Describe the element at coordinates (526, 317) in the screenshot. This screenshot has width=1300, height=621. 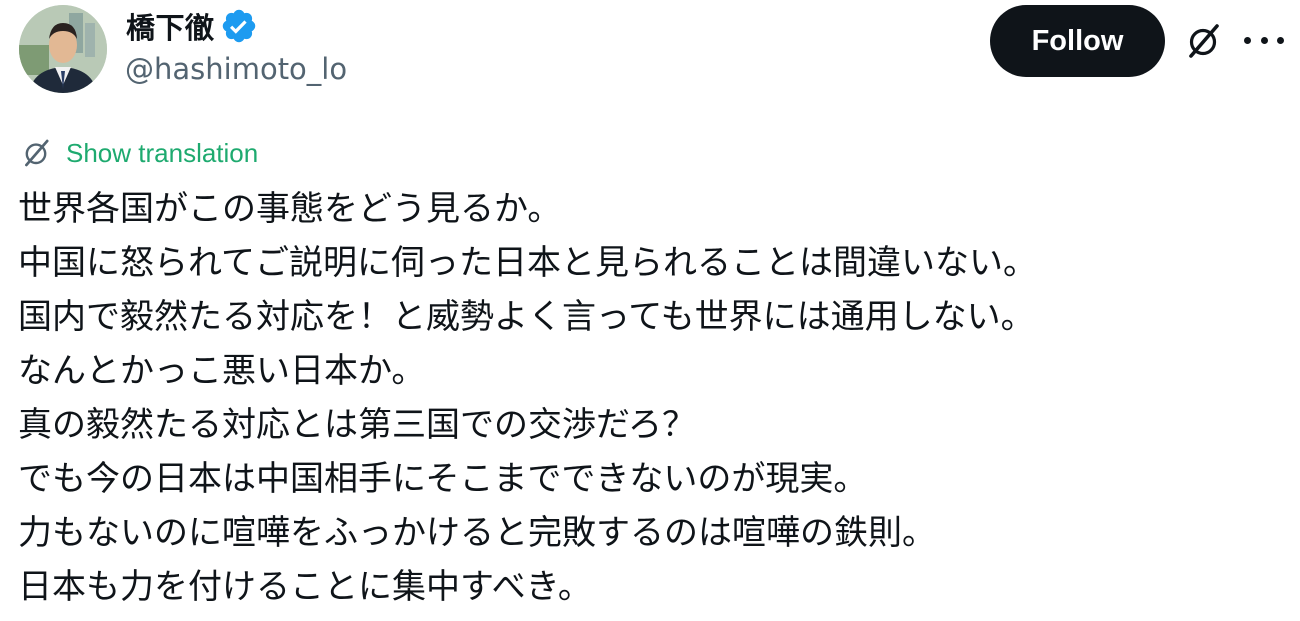
I see `tweet-line: 国内で毅然たる対応を！と威勢よく言っても世界には通用しない。` at that location.